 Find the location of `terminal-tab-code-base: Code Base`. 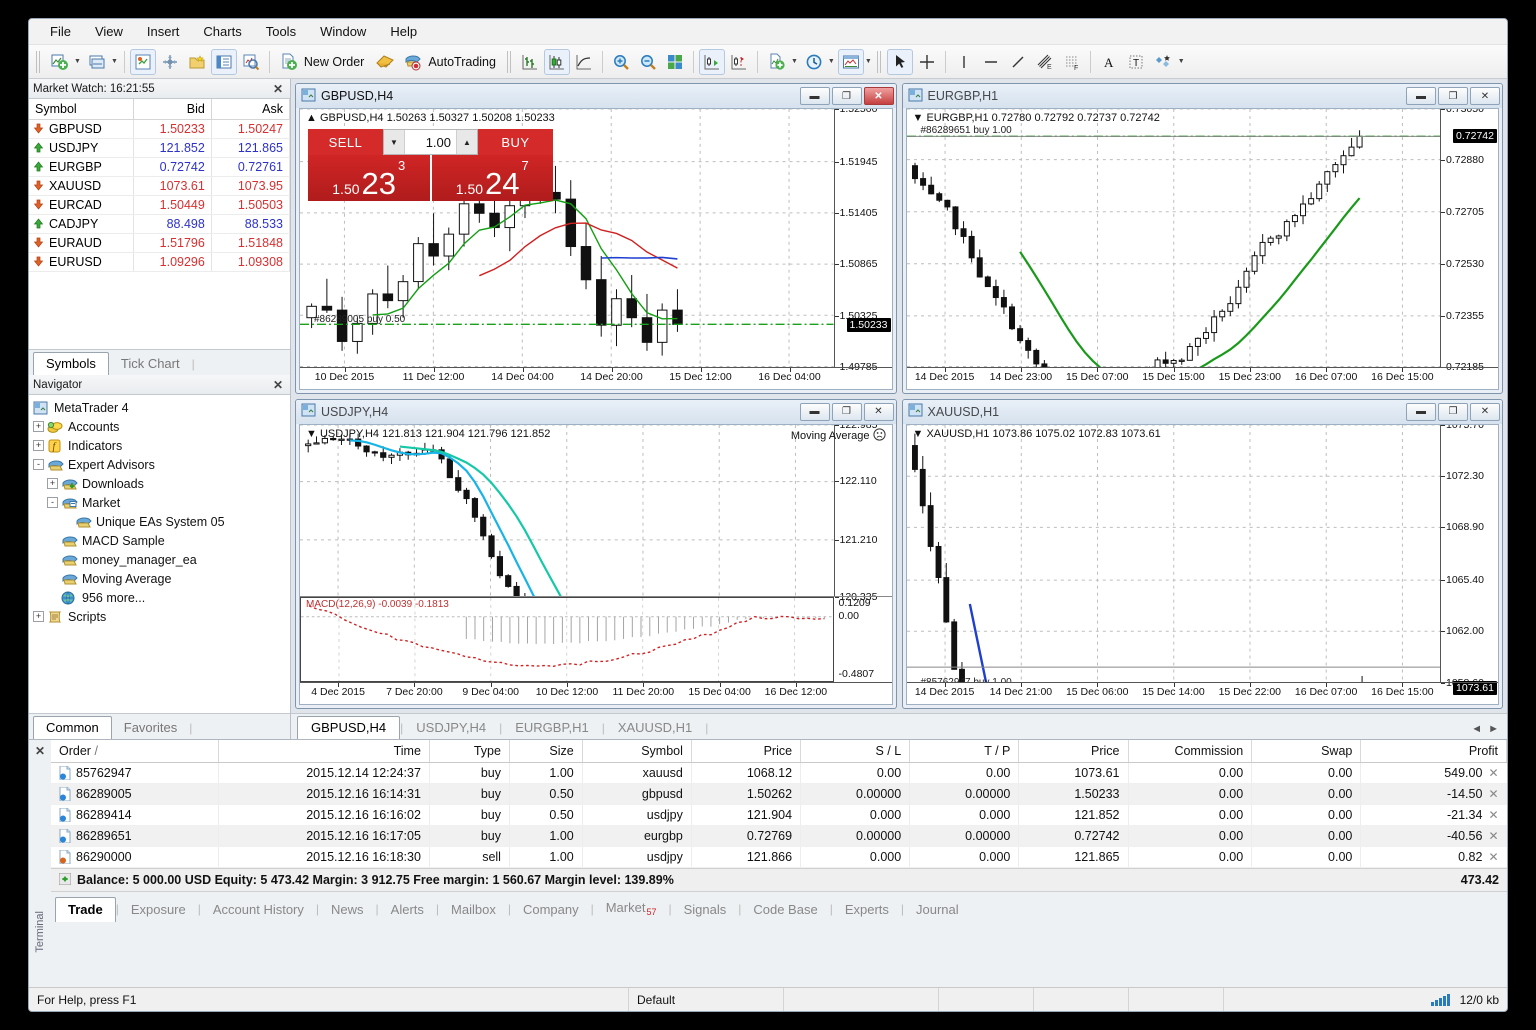

terminal-tab-code-base: Code Base is located at coordinates (785, 910).